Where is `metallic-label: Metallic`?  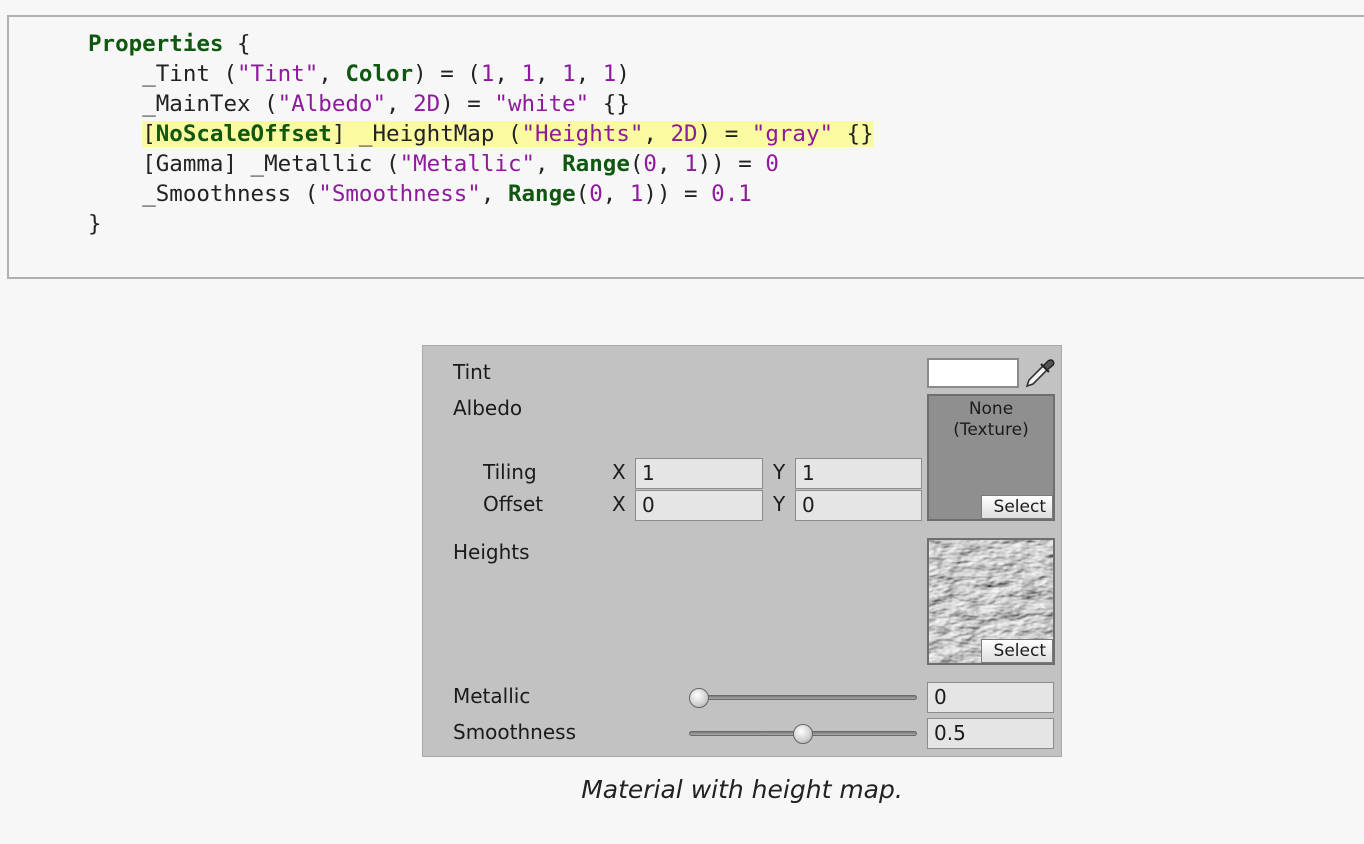
metallic-label: Metallic is located at coordinates (492, 696).